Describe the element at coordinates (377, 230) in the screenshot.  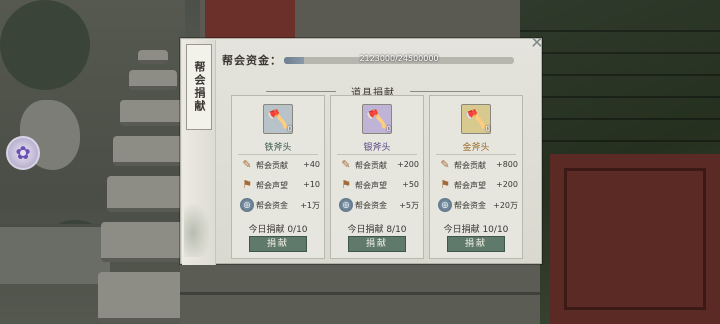
I see `daily-donation-count: 今日捐献 8/10` at that location.